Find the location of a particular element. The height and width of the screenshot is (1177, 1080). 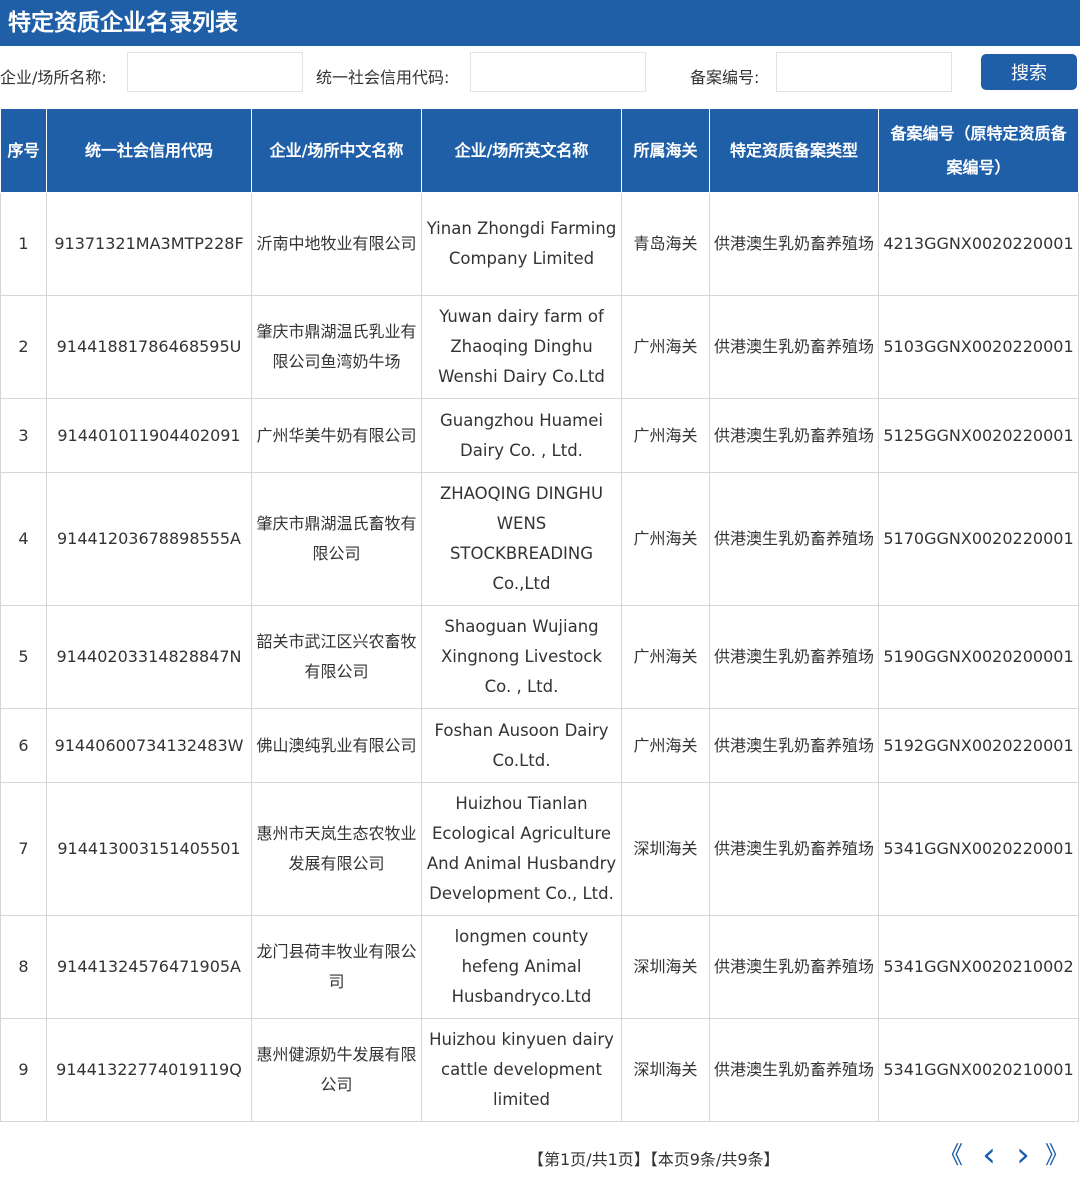

cell-code: 91440203314828847N is located at coordinates (149, 657).